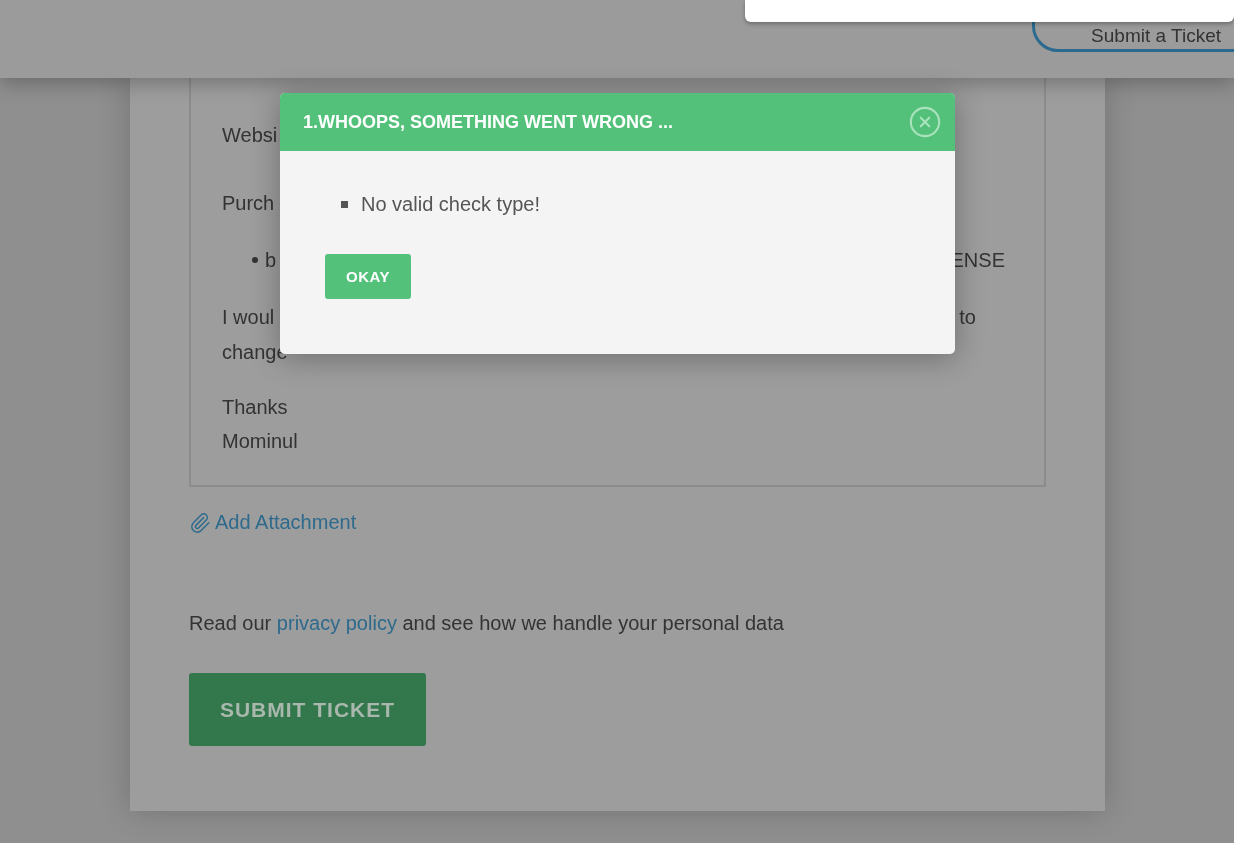  Describe the element at coordinates (250, 135) in the screenshot. I see `message-text: Websi` at that location.